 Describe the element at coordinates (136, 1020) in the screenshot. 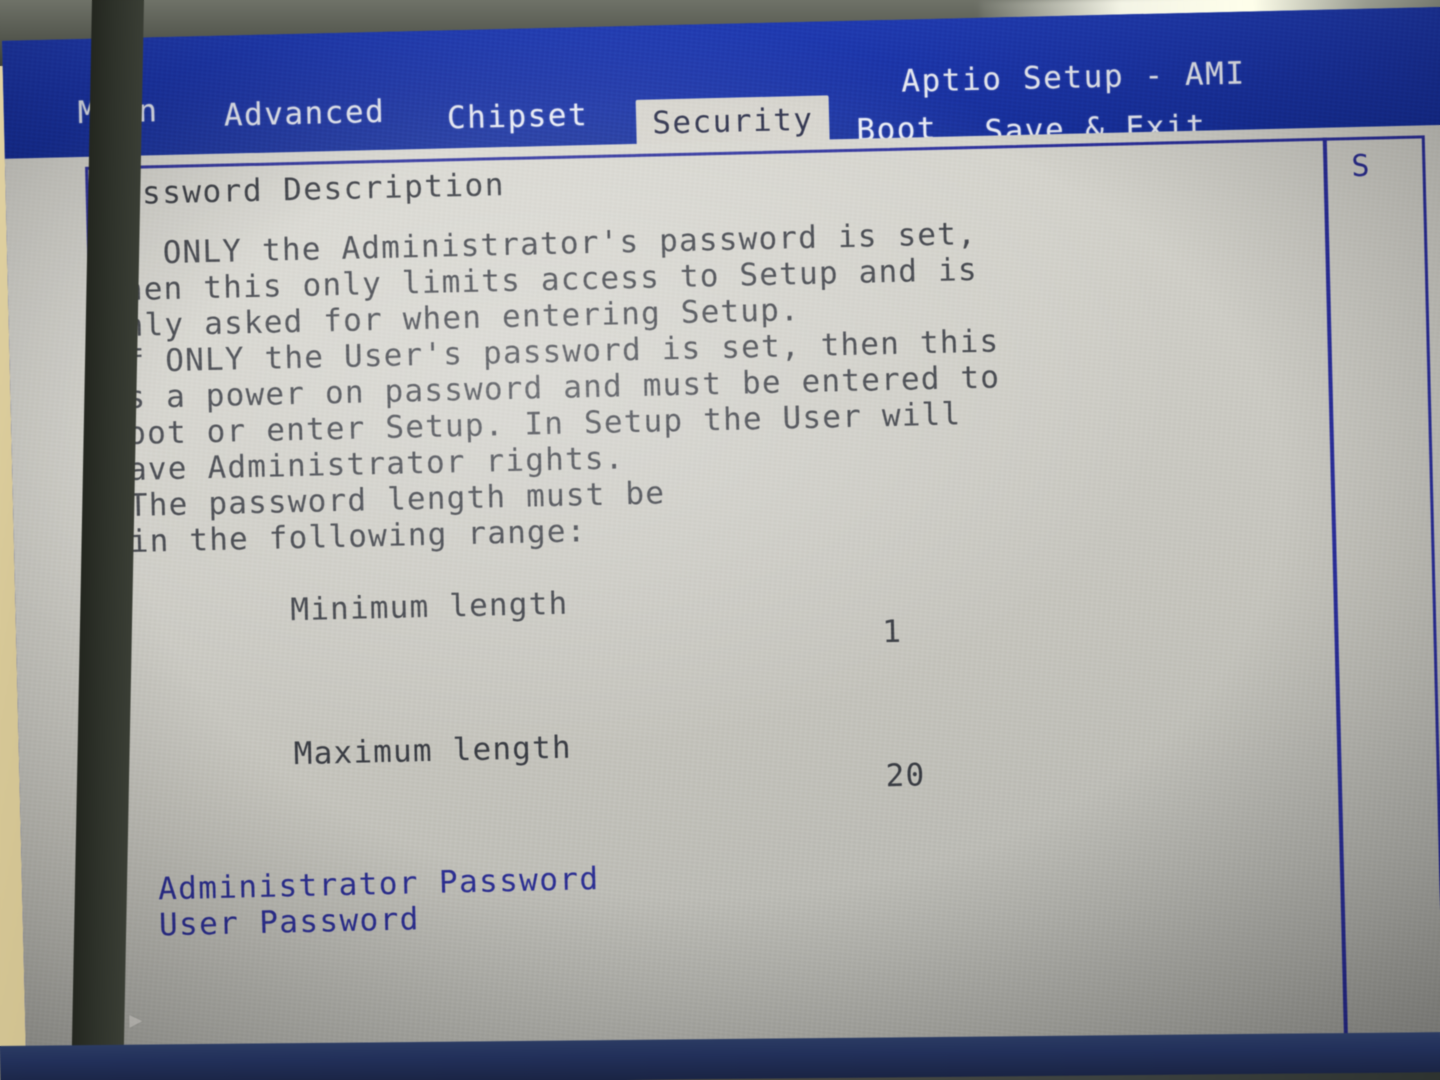

I see `submenu-arrow-icon: ▶` at that location.